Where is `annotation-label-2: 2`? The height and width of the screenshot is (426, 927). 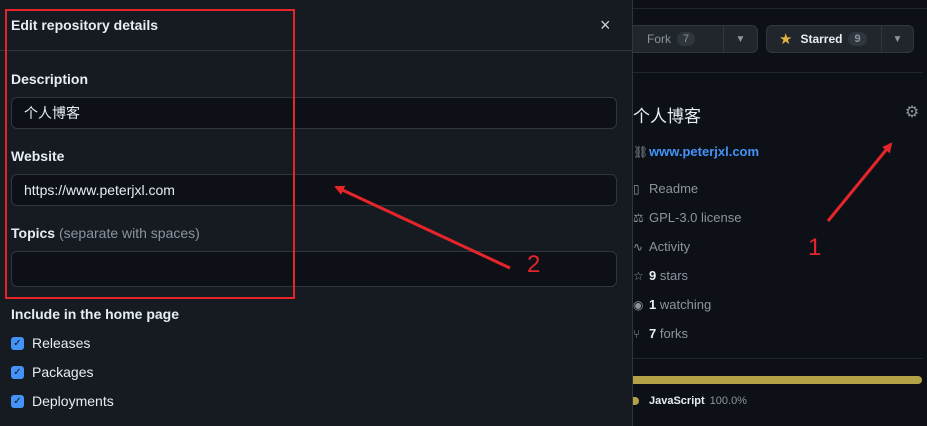
annotation-label-2: 2 is located at coordinates (534, 264).